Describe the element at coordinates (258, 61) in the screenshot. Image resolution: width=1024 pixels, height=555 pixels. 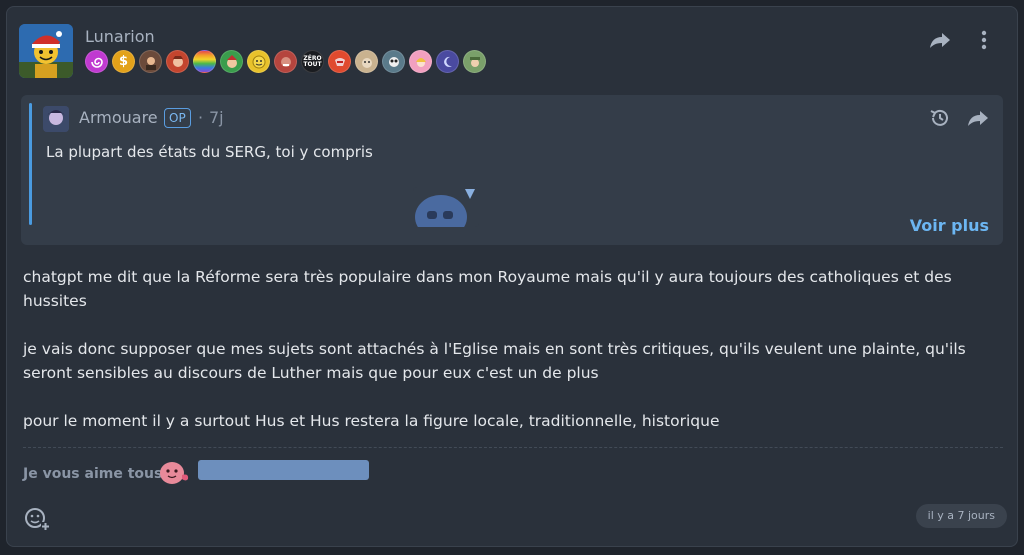
I see `smiley-badge-icon` at that location.